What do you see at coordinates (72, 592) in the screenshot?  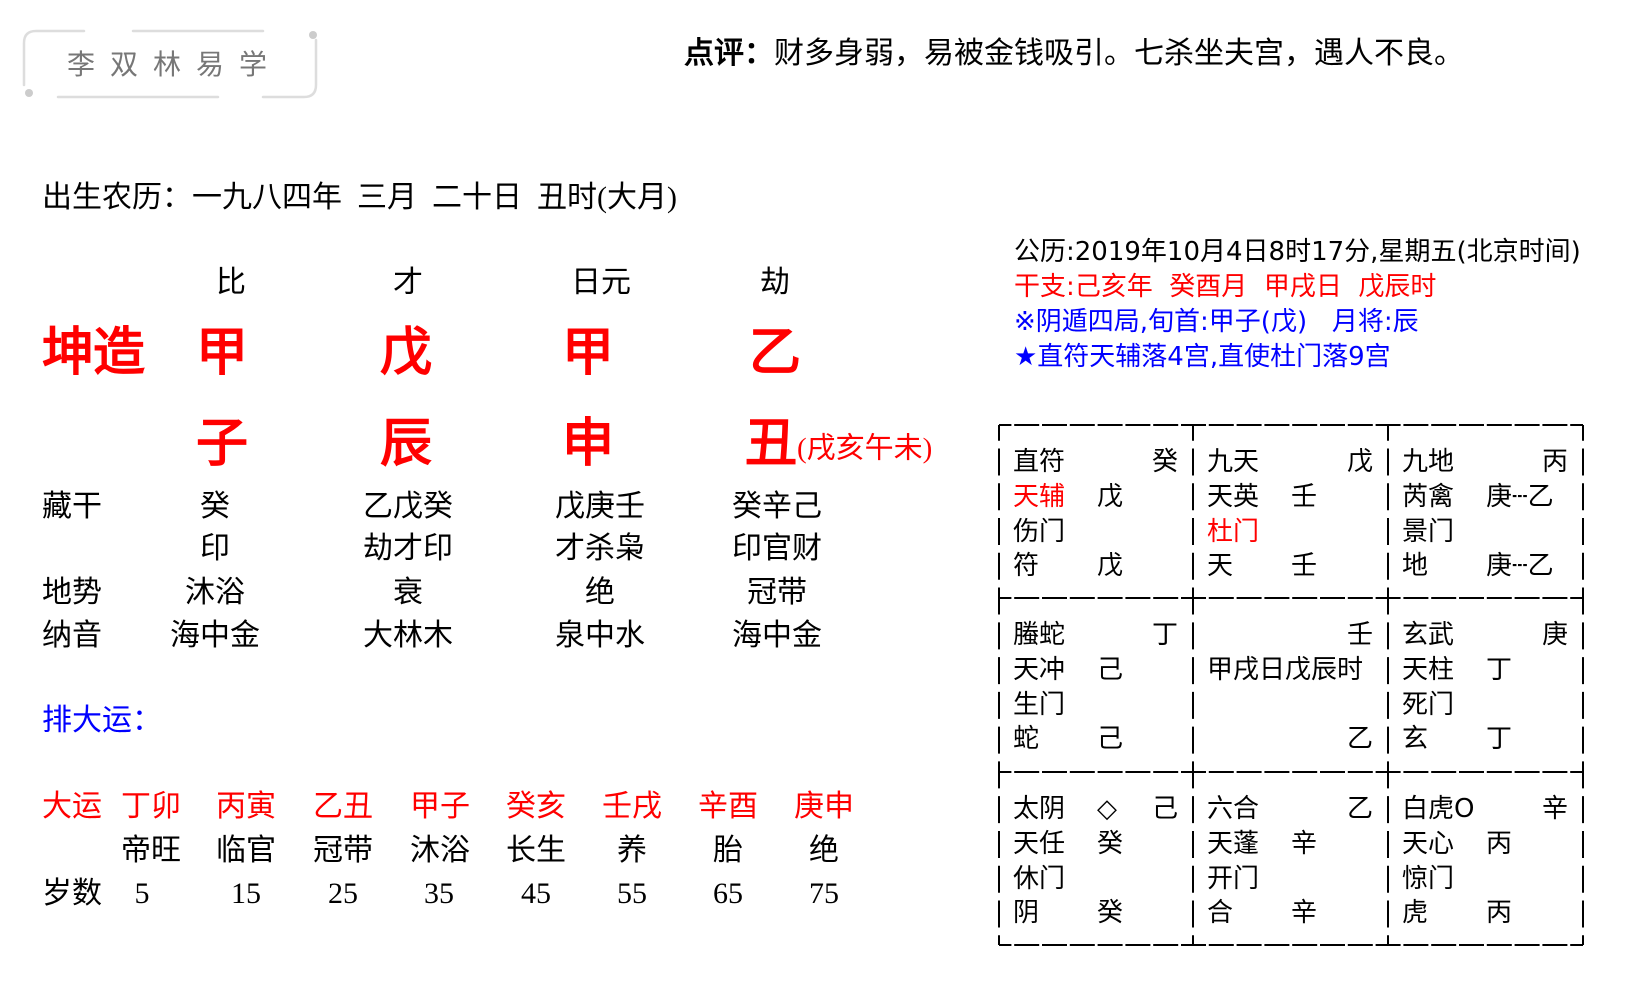 I see `terrain-label: 地势` at bounding box center [72, 592].